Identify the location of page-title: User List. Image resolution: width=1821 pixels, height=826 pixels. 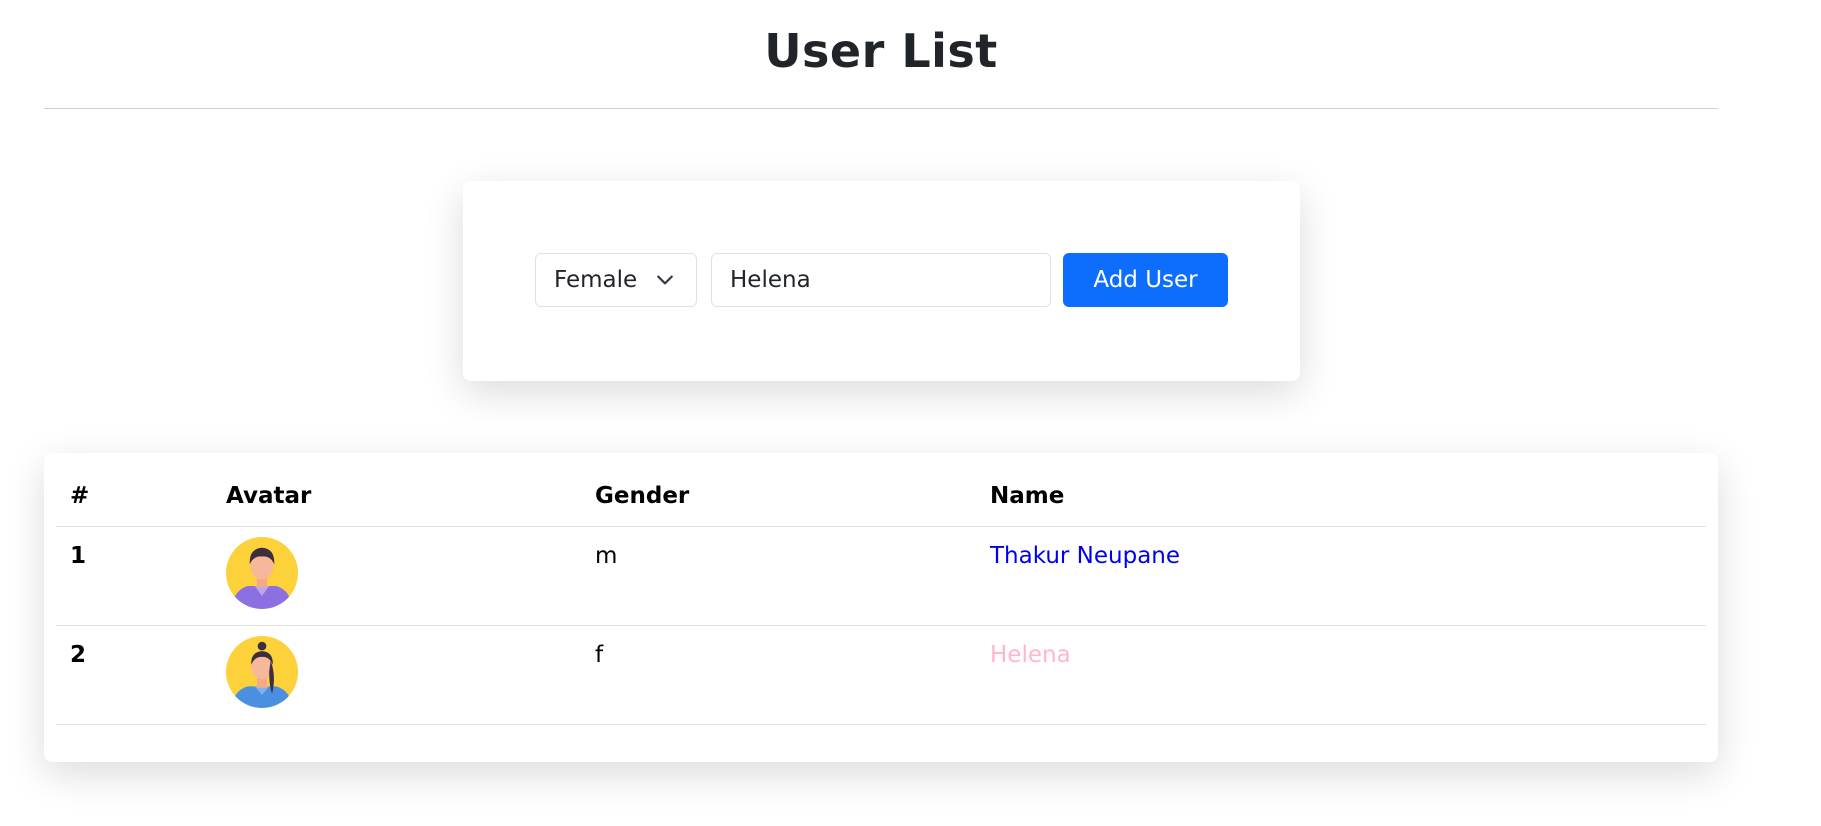
(881, 51).